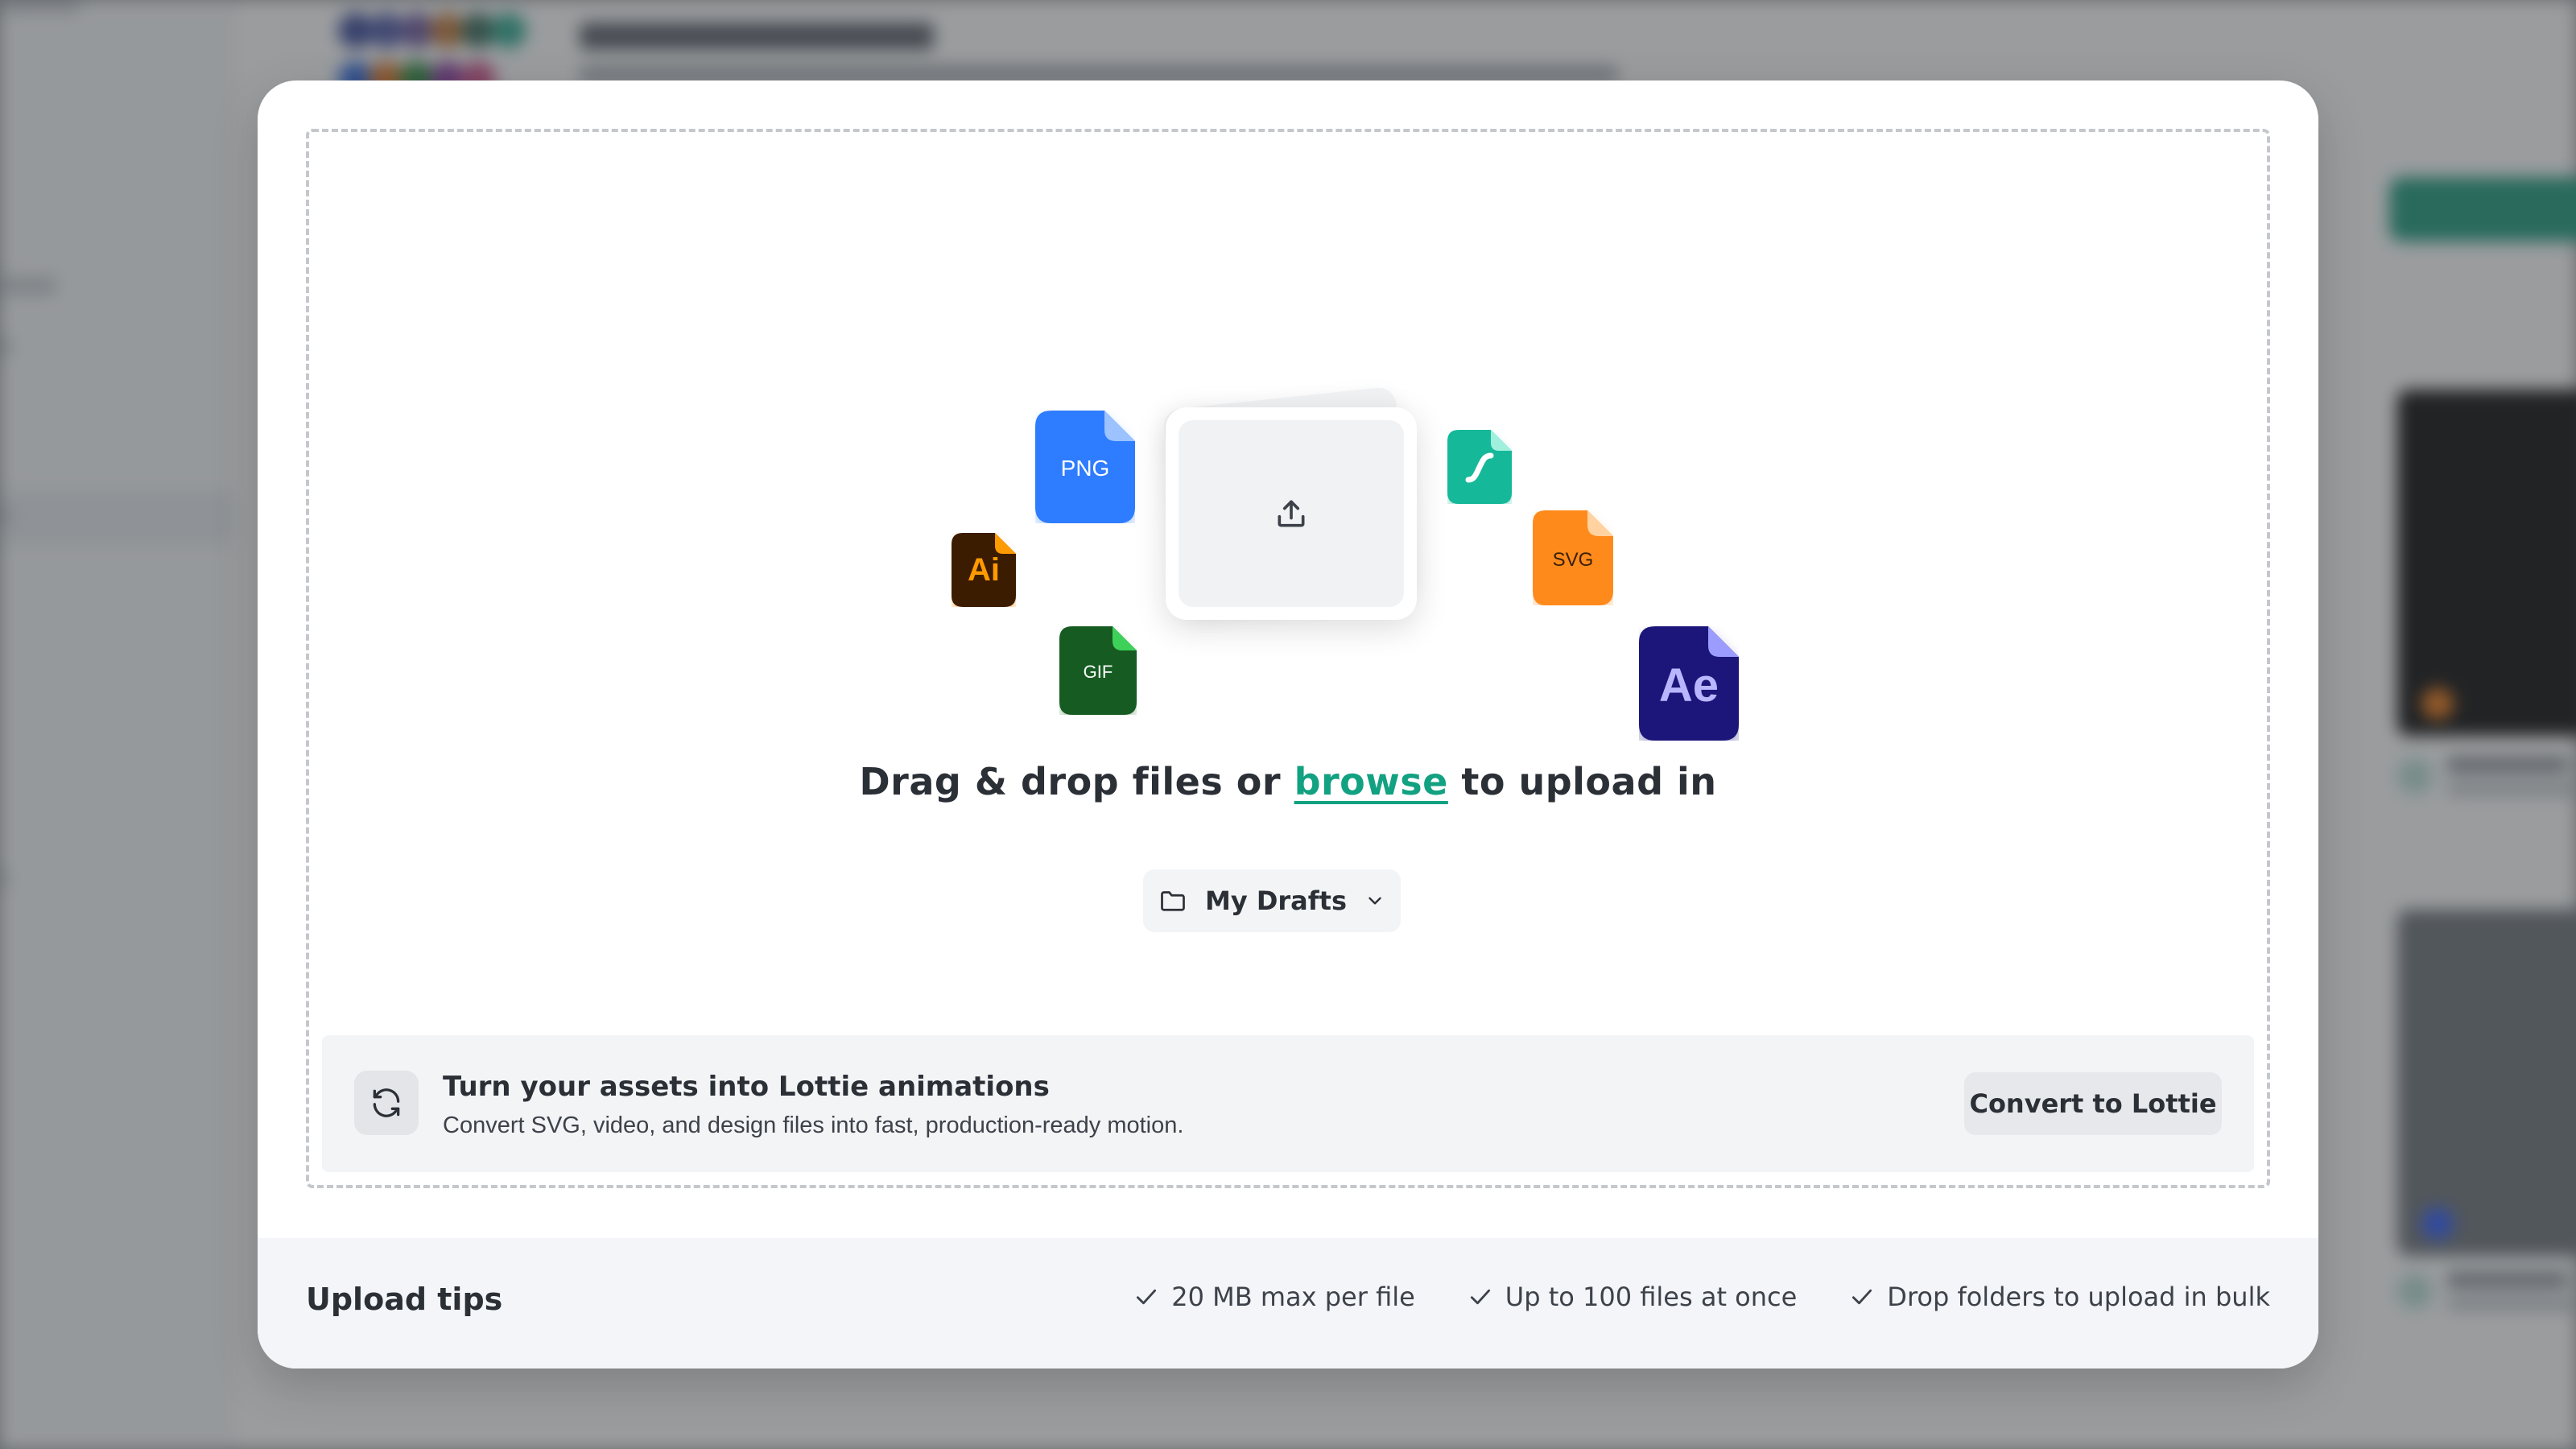 The image size is (2576, 1449). What do you see at coordinates (1371, 781) in the screenshot?
I see `browse-link: browse` at bounding box center [1371, 781].